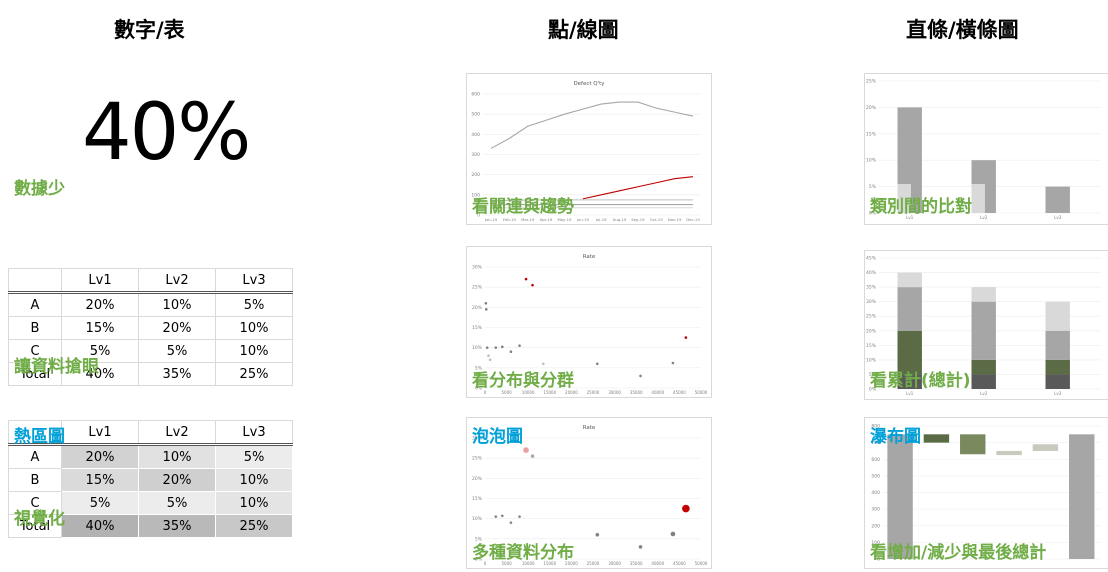  What do you see at coordinates (589, 257) in the screenshot?
I see `chart-title: Rate` at bounding box center [589, 257].